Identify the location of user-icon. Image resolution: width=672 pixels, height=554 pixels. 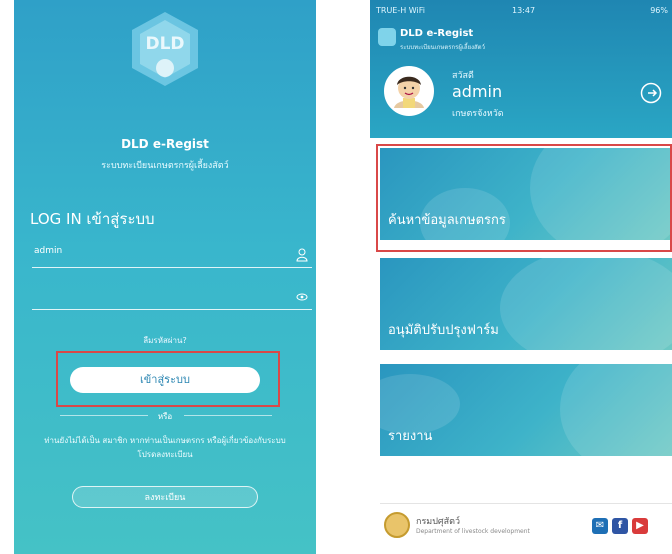
(302, 255).